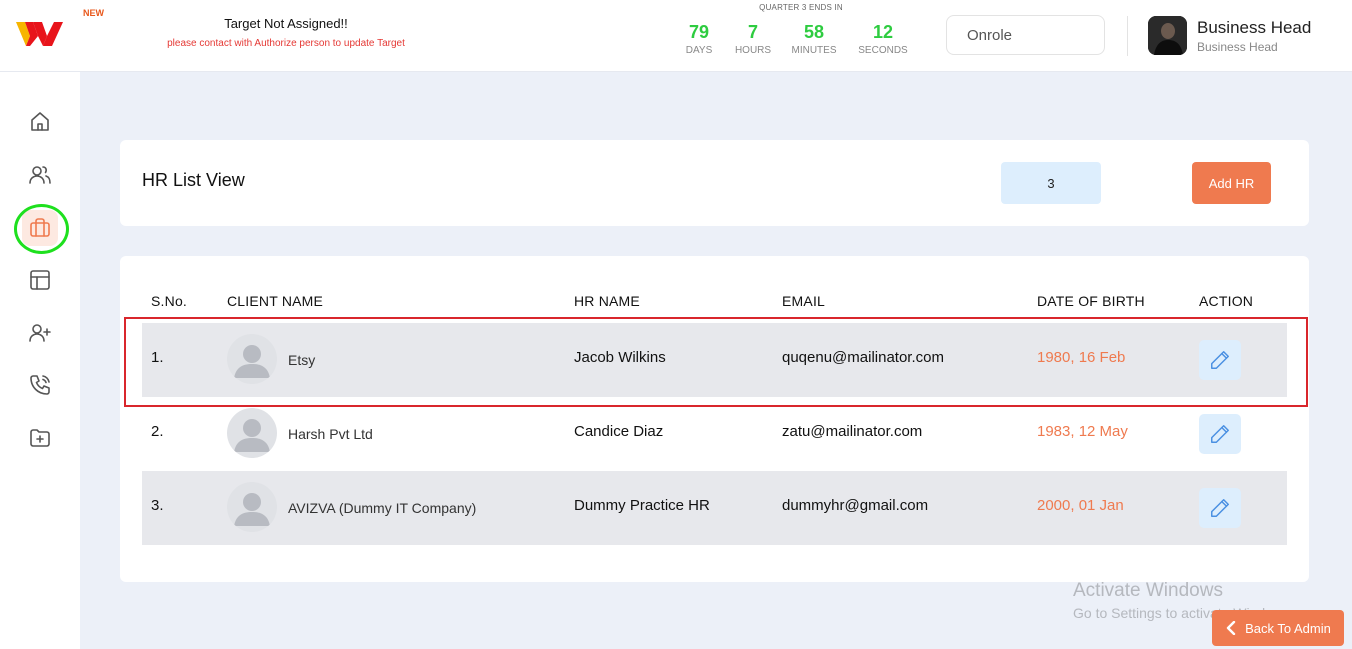 Image resolution: width=1352 pixels, height=649 pixels. What do you see at coordinates (1231, 183) in the screenshot?
I see `add-hr-button: Add HR` at bounding box center [1231, 183].